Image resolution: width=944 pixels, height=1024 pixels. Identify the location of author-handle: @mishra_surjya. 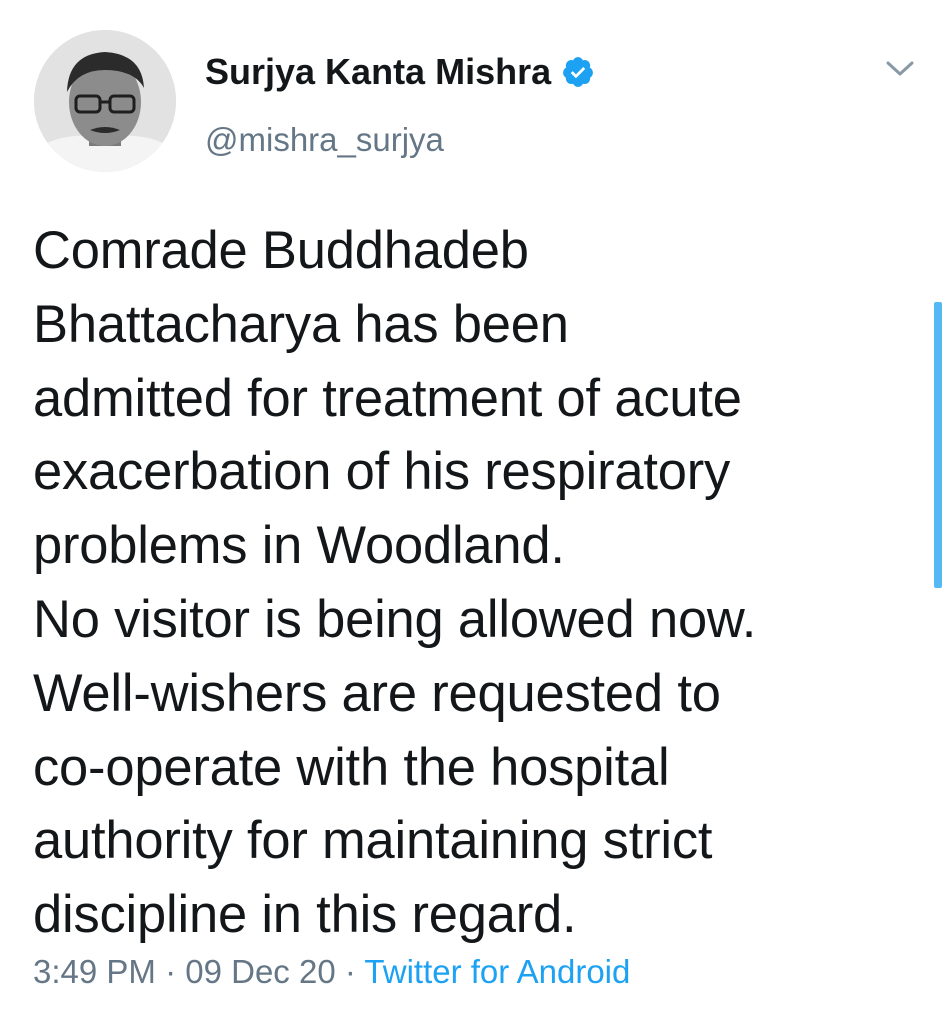
(324, 140).